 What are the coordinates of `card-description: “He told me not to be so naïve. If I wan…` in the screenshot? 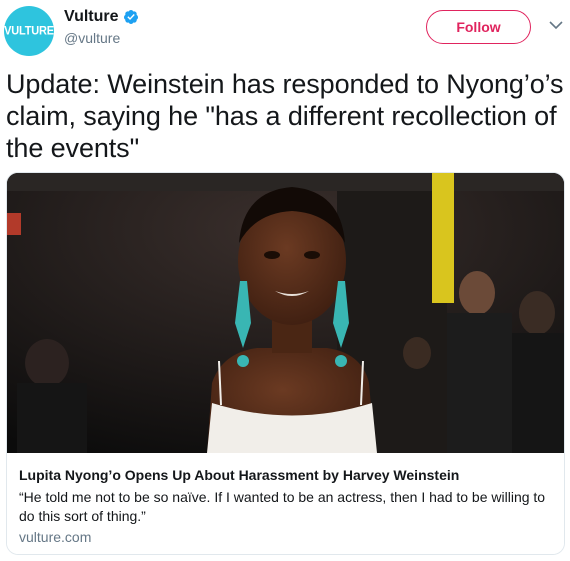 It's located at (282, 506).